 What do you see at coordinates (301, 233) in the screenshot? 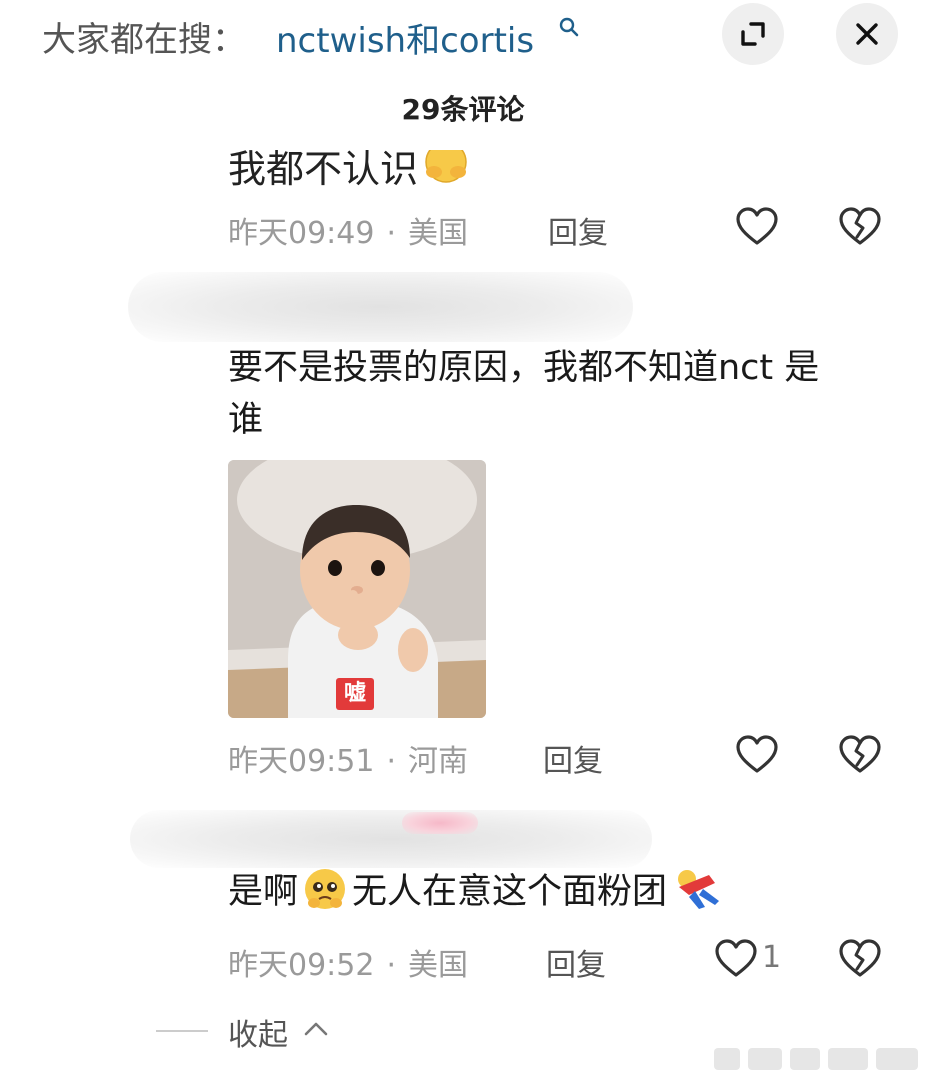
I see `comment-time: 昨天09:49` at bounding box center [301, 233].